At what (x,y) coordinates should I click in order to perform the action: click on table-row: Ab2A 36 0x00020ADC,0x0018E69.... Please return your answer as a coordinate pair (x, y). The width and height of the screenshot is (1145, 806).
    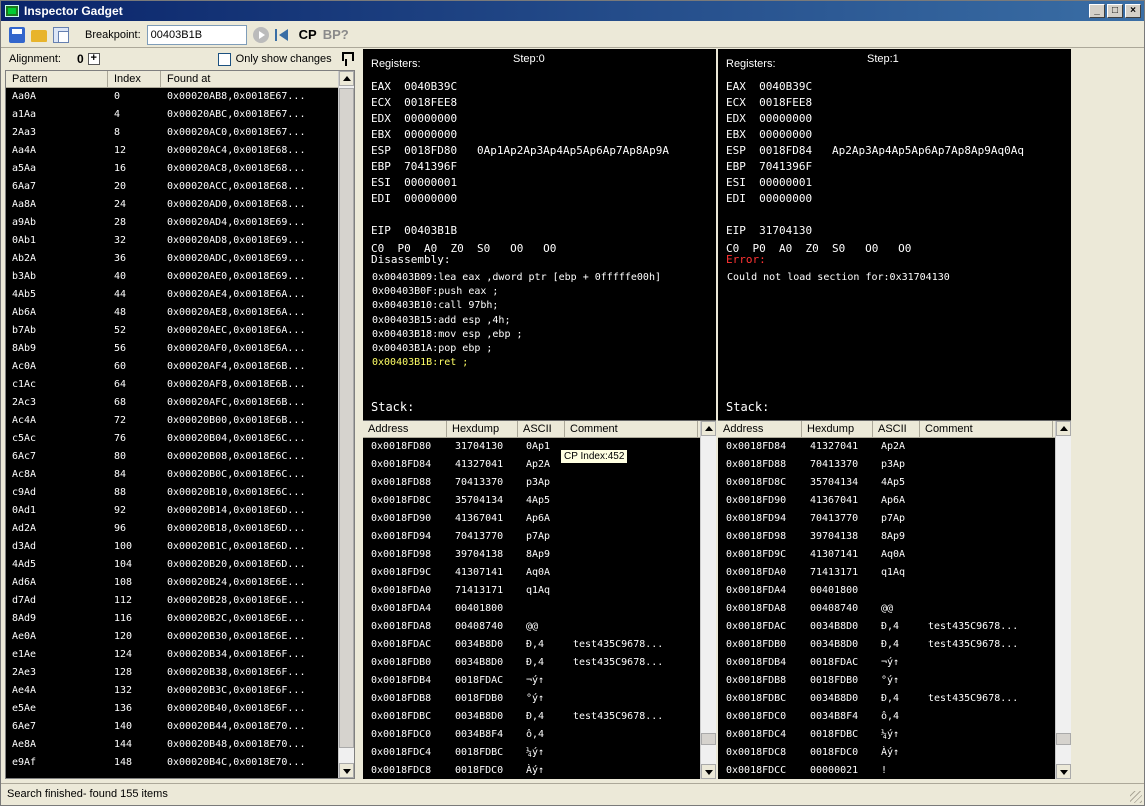
    Looking at the image, I should click on (172, 259).